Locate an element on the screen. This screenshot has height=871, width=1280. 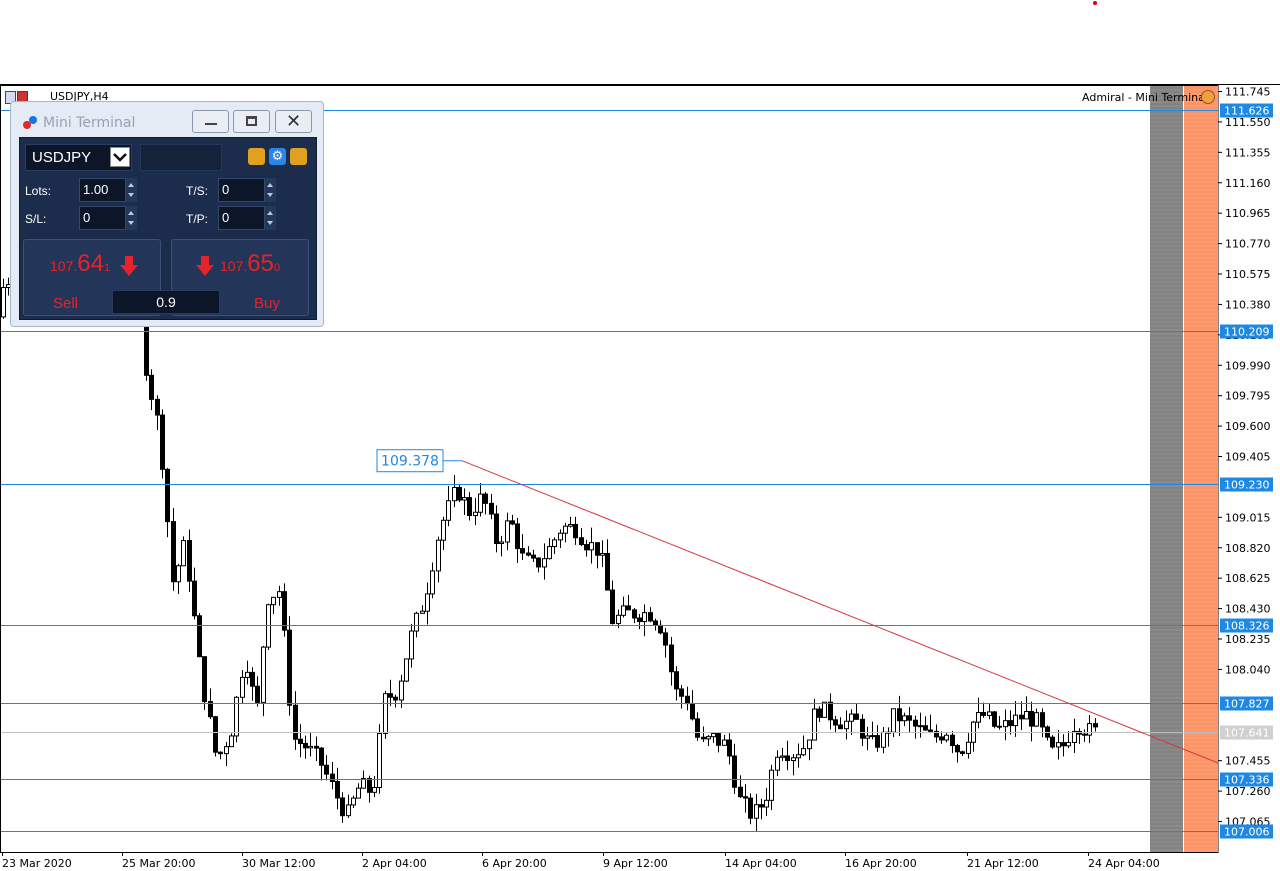
close-button: ✕ is located at coordinates (293, 121).